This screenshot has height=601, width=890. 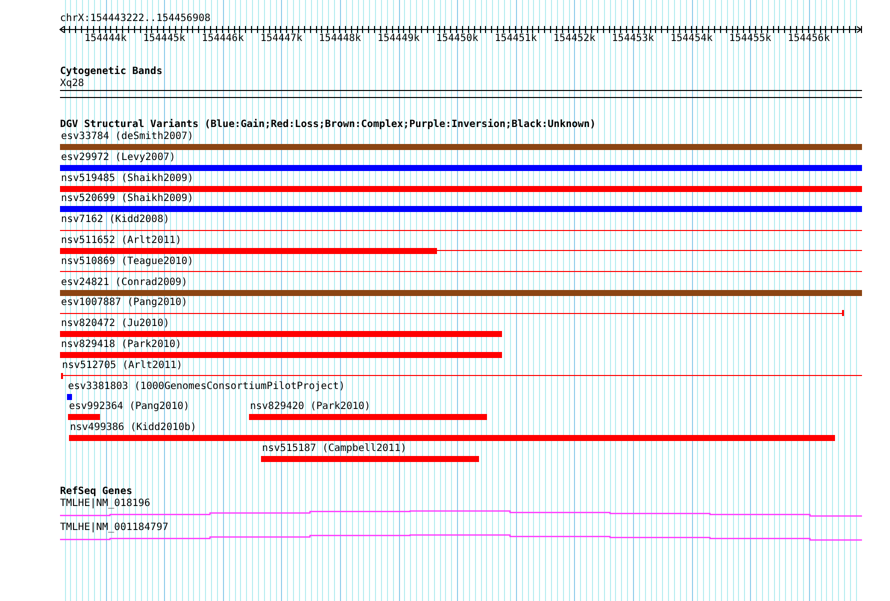 What do you see at coordinates (112, 72) in the screenshot?
I see `track-title: Cytogenetic Bands` at bounding box center [112, 72].